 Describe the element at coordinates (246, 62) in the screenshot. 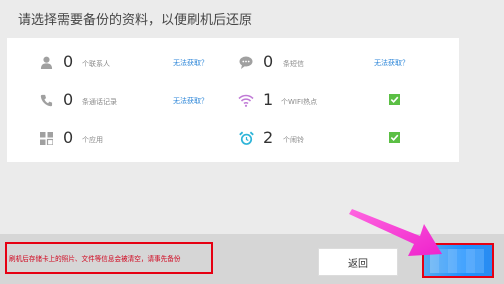

I see `chat-bubble-icon` at that location.